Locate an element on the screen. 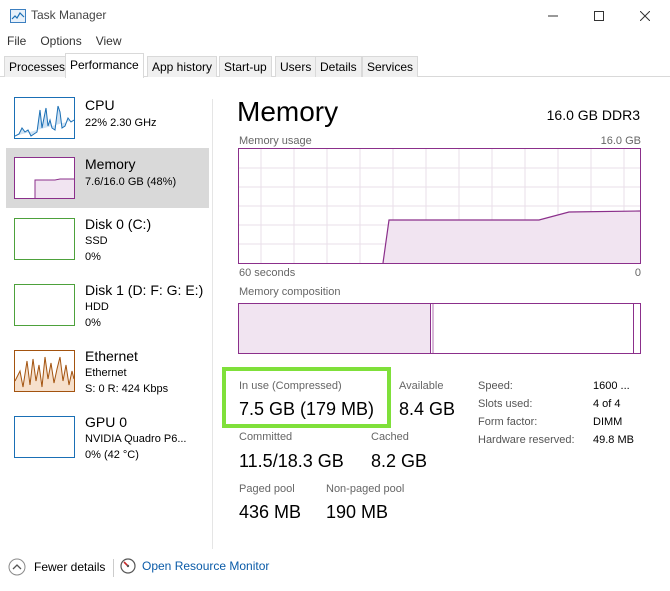 This screenshot has height=591, width=670. maximize-icon is located at coordinates (599, 15).